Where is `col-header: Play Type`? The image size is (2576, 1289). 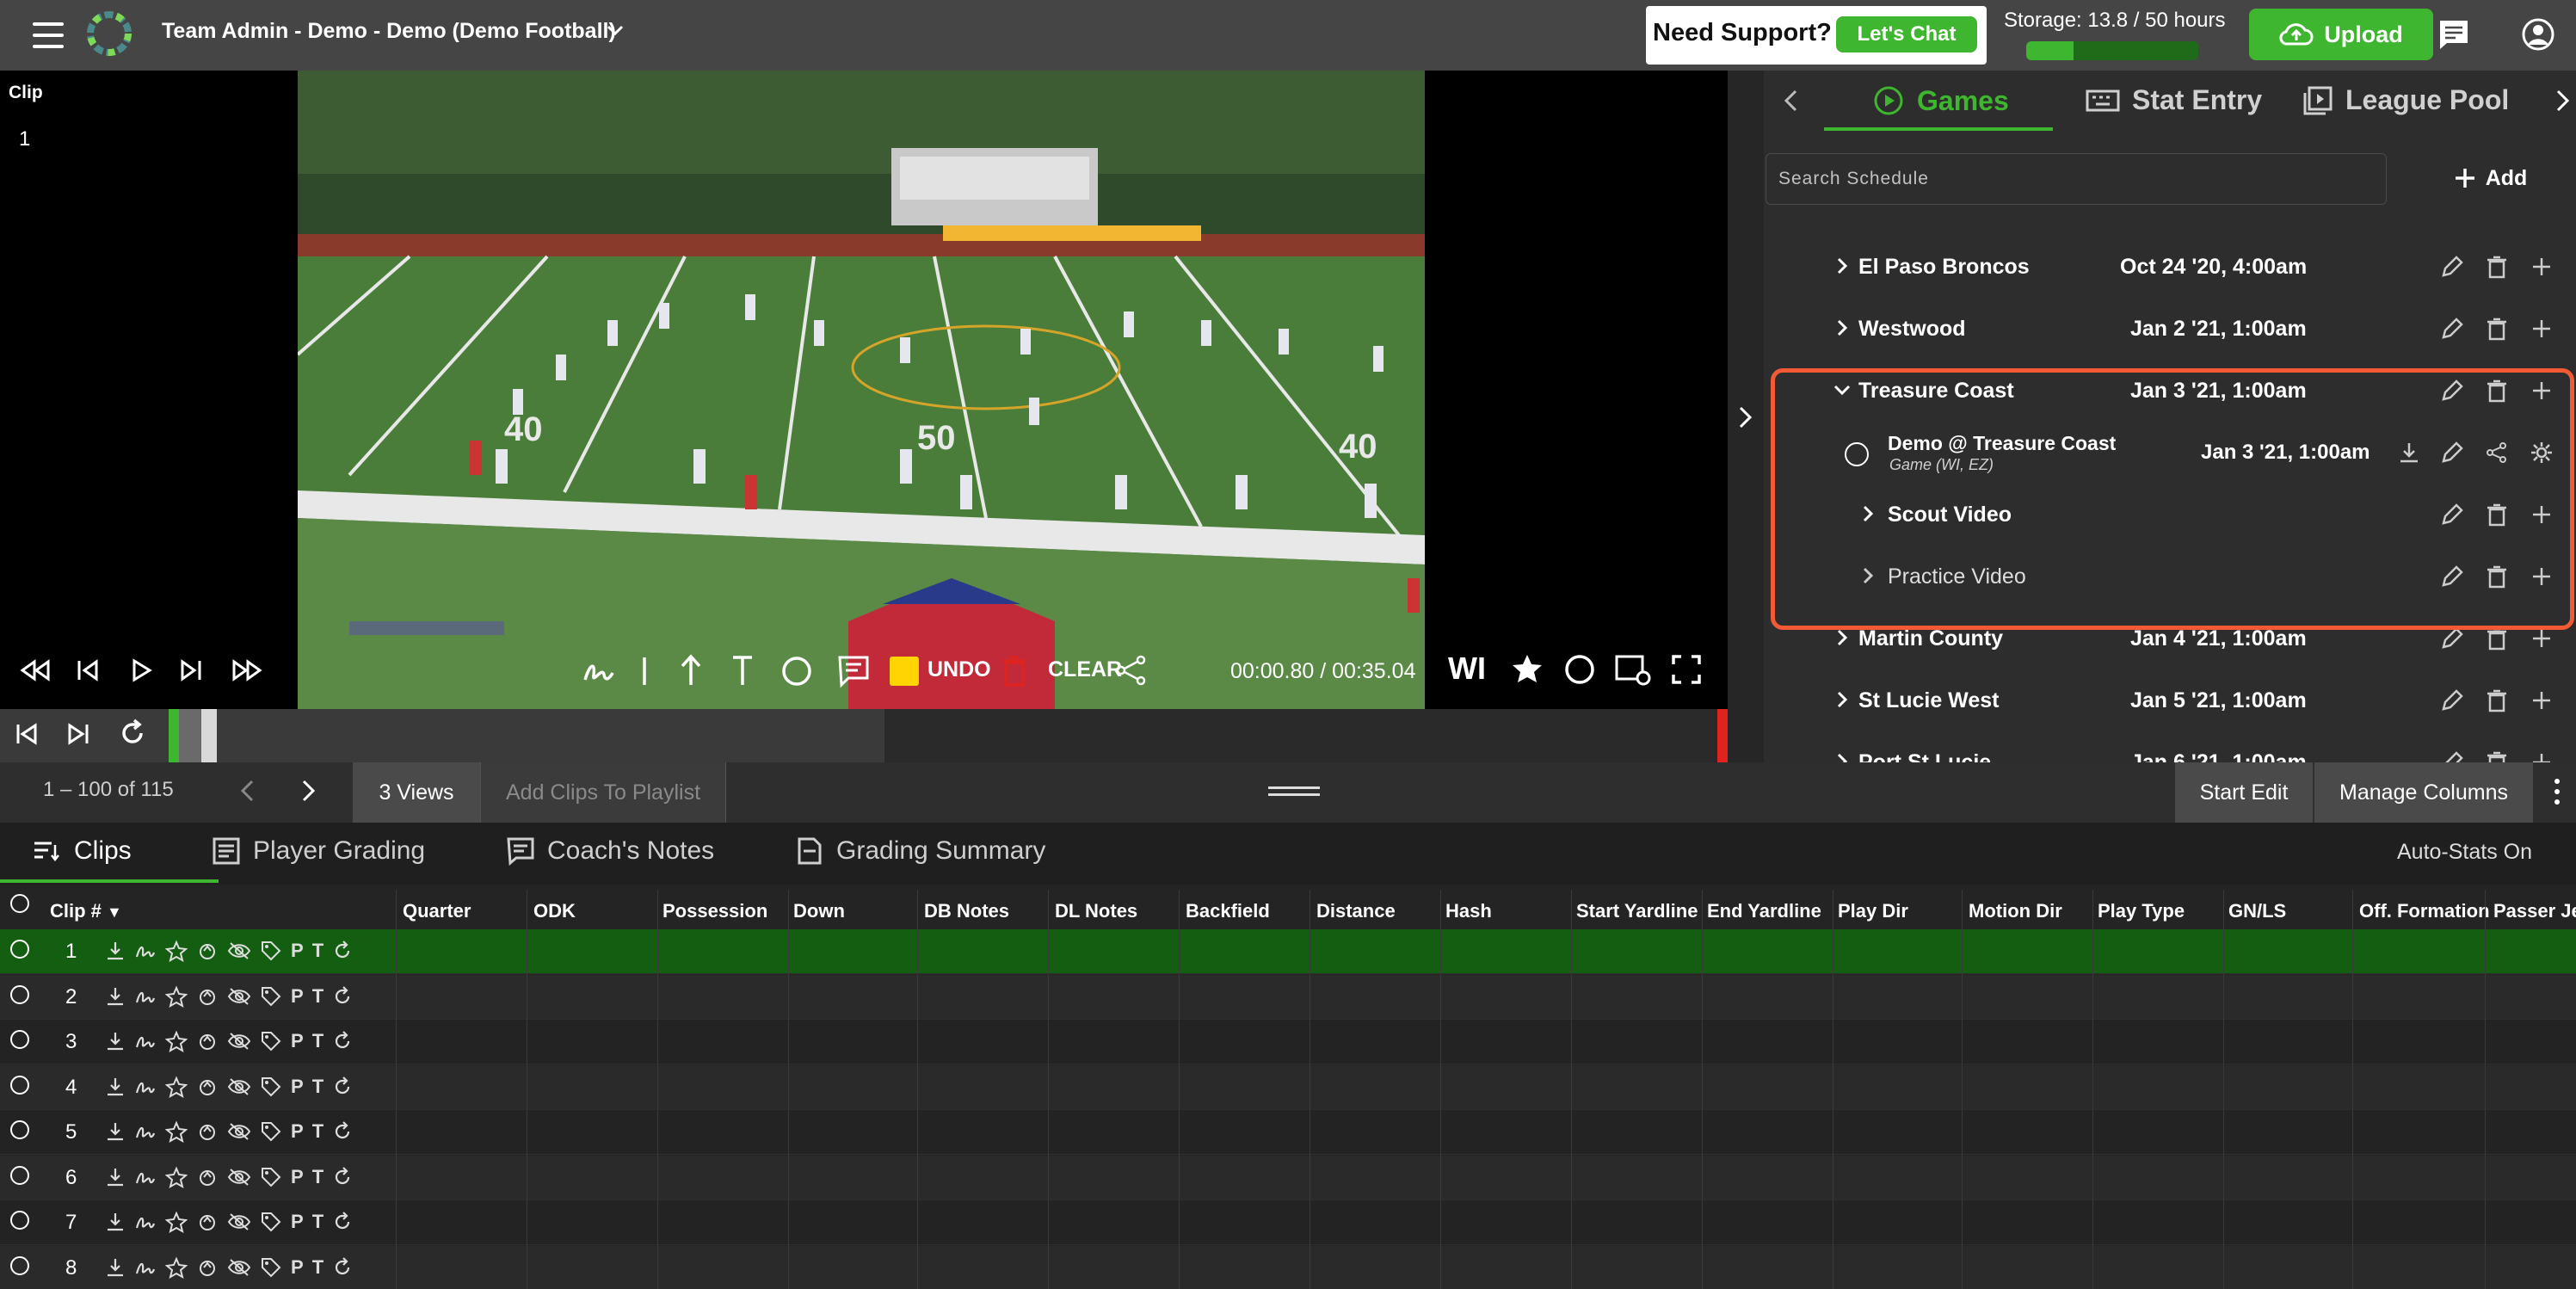 col-header: Play Type is located at coordinates (2141, 911).